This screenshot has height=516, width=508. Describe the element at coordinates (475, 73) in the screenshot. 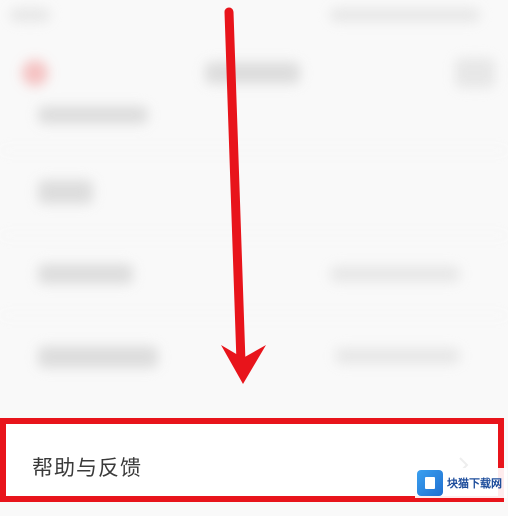

I see `blurred-header-action` at that location.